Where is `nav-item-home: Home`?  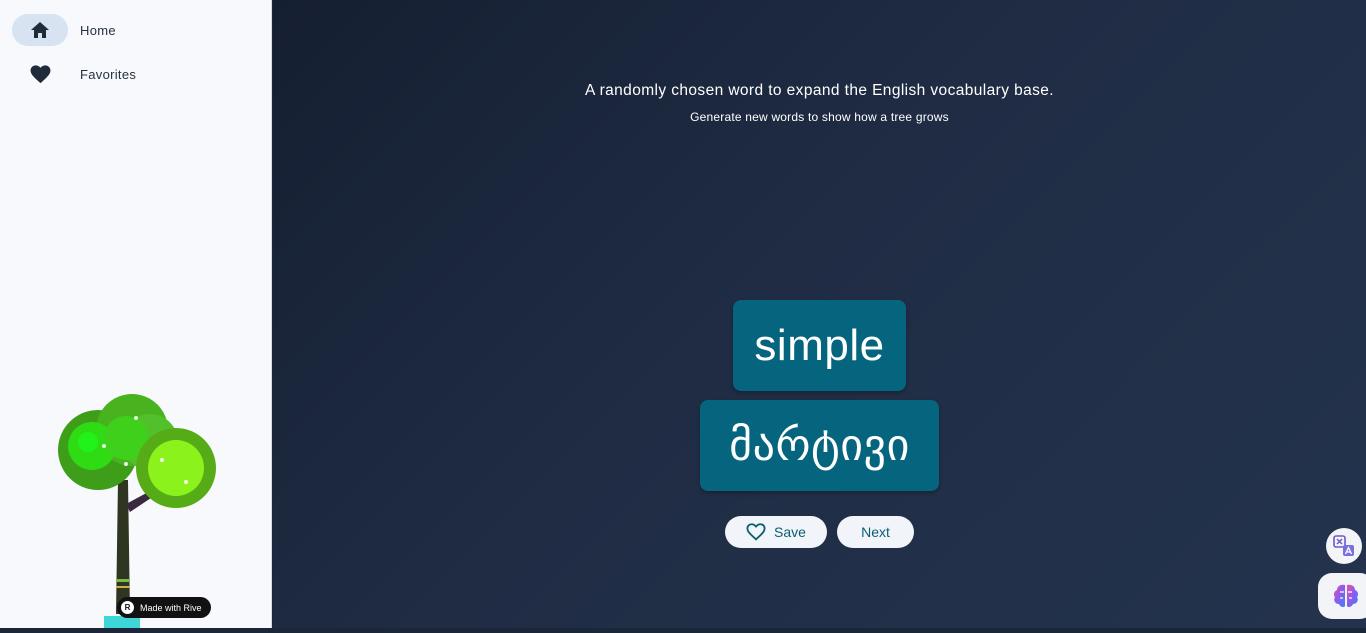 nav-item-home: Home is located at coordinates (64, 30).